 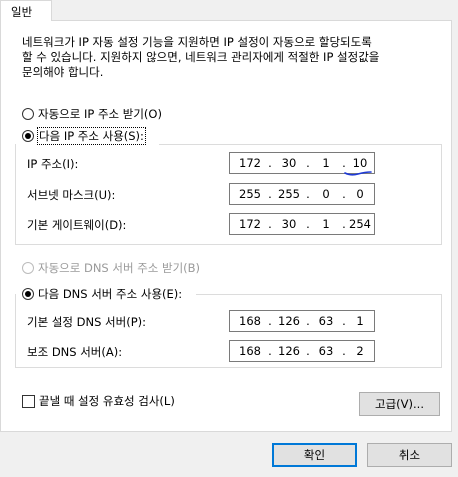 I want to click on manual-dns-radio-label: 다음 DNS 서버 주소 사용(E):, so click(x=110, y=294).